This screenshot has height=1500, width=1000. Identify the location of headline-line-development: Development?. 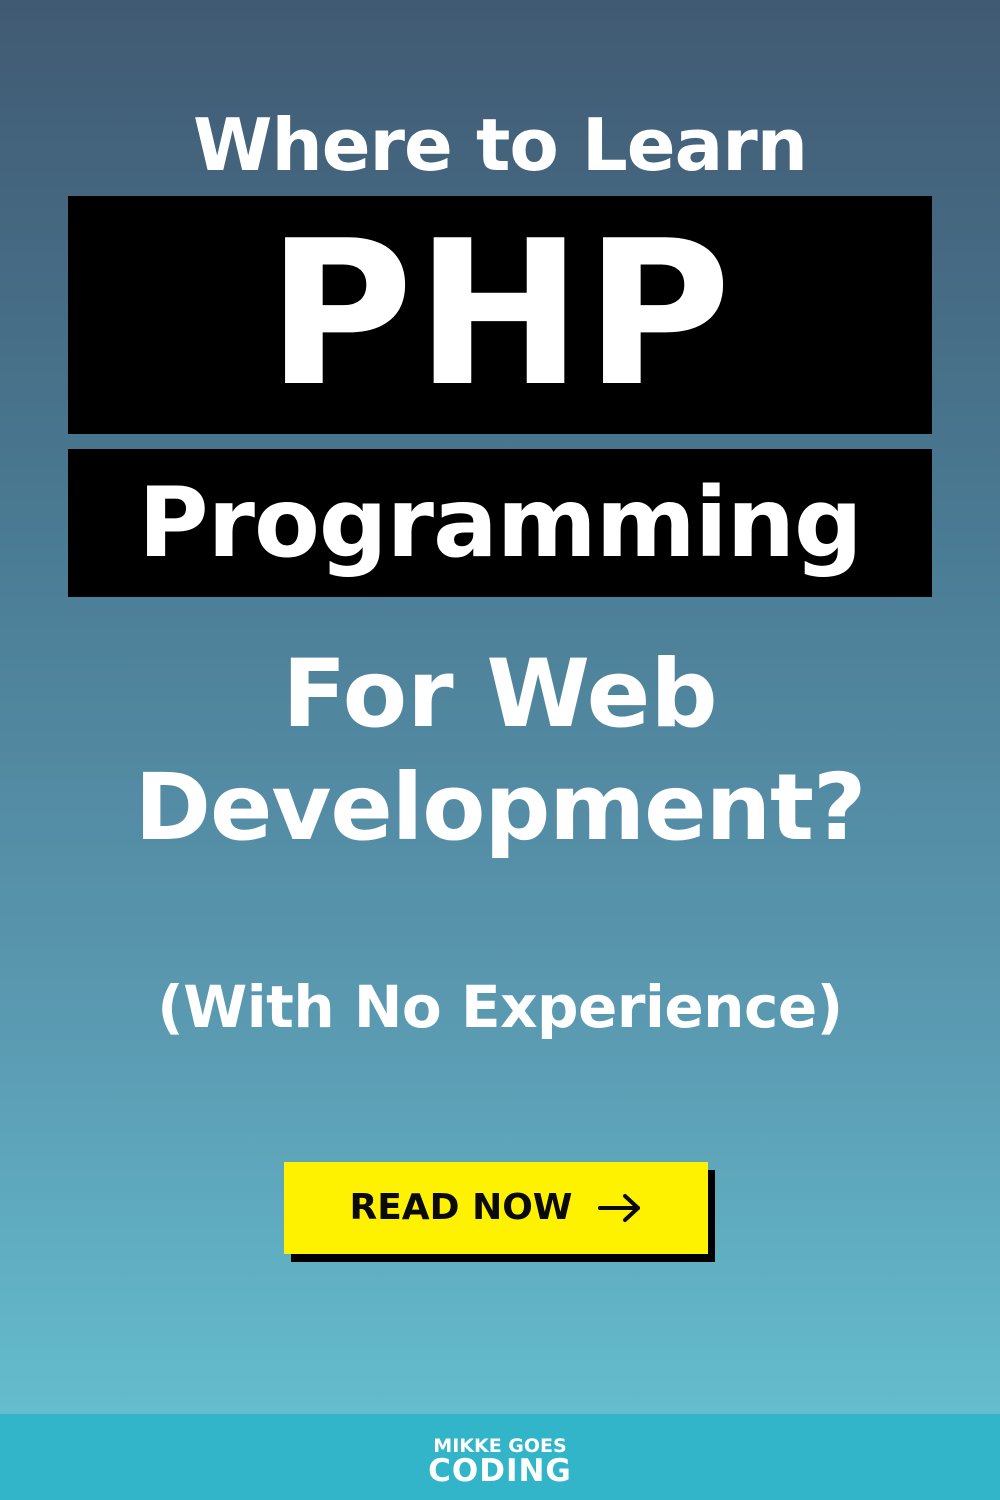
(500, 807).